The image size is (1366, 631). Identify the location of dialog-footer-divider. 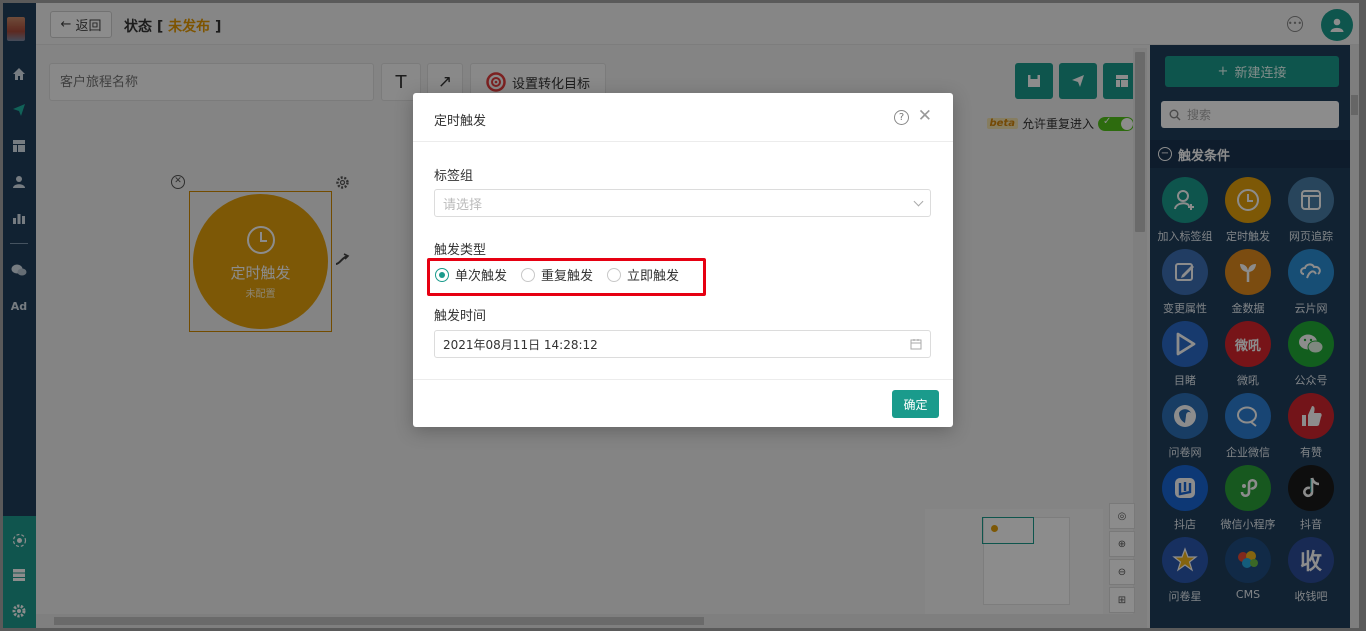
(683, 379).